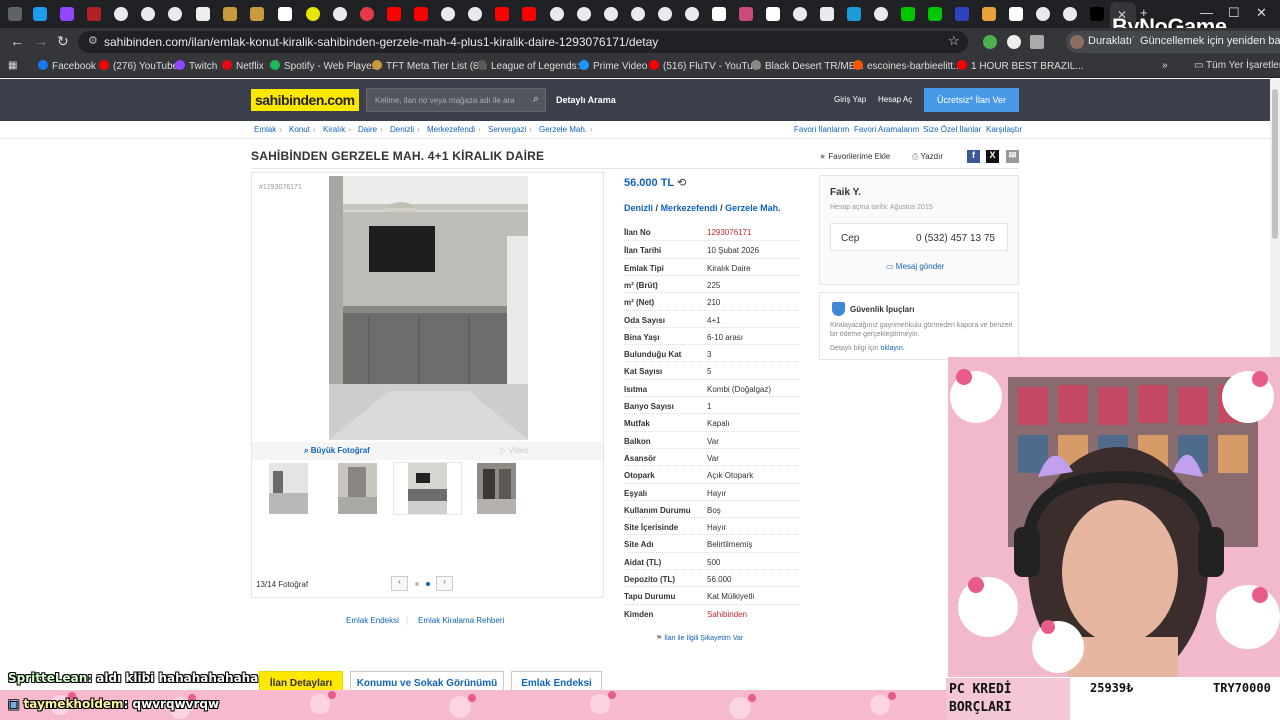  What do you see at coordinates (17, 41) in the screenshot?
I see `back-icon: ←` at bounding box center [17, 41].